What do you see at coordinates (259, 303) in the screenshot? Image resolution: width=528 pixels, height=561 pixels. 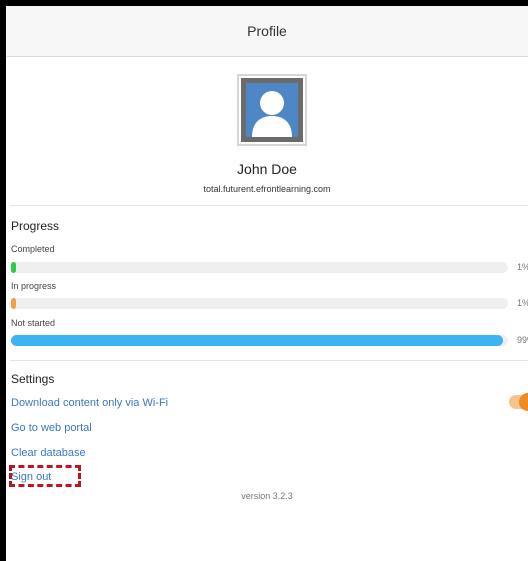 I see `progress-bar-in-progress` at bounding box center [259, 303].